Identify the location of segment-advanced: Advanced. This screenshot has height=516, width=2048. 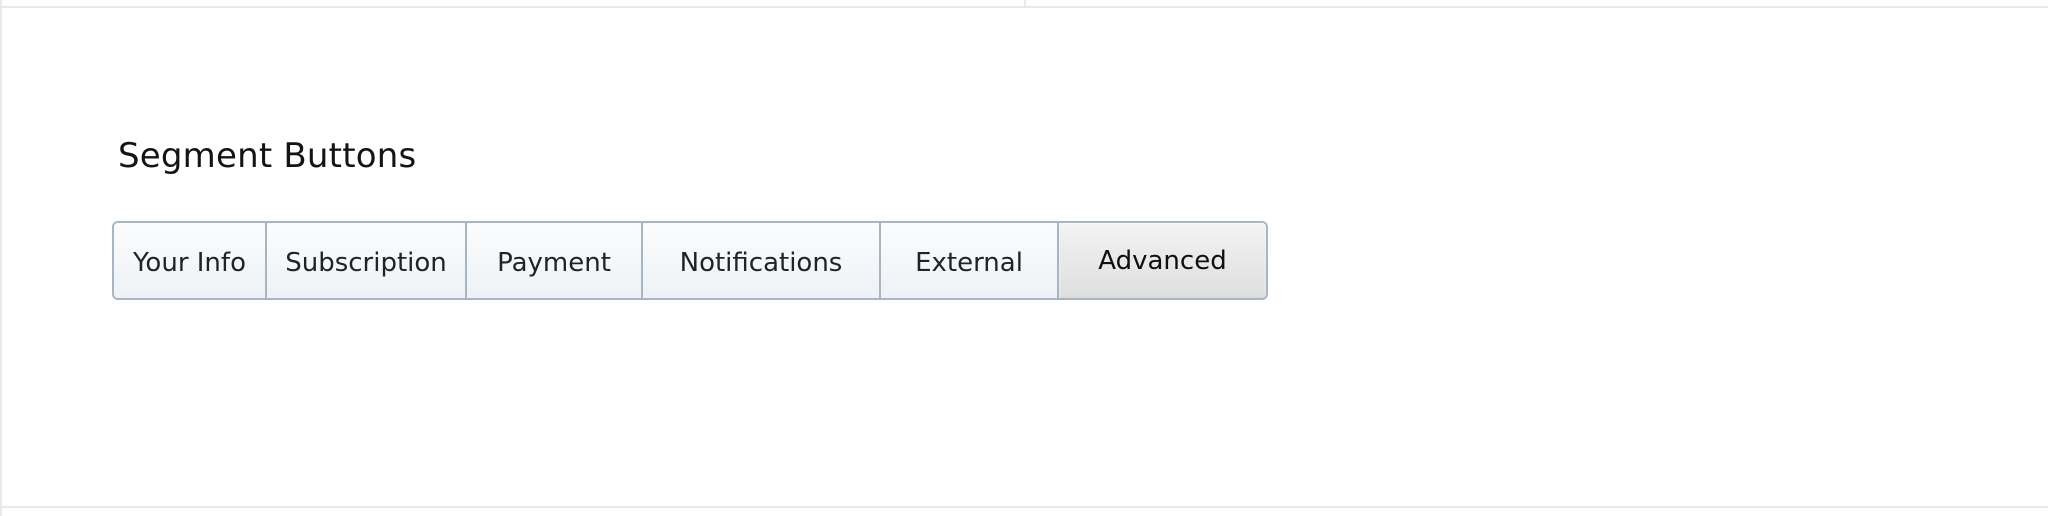
(1162, 260).